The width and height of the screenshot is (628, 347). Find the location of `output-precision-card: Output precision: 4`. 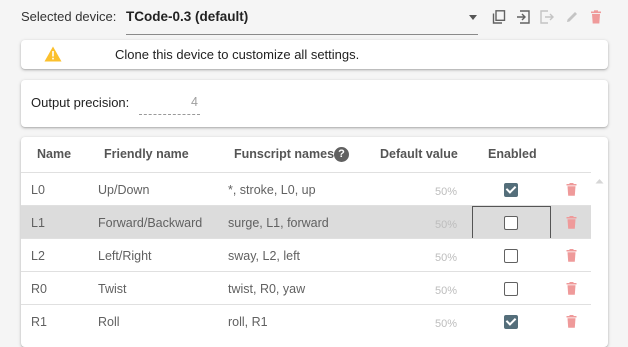

output-precision-card: Output precision: 4 is located at coordinates (314, 103).